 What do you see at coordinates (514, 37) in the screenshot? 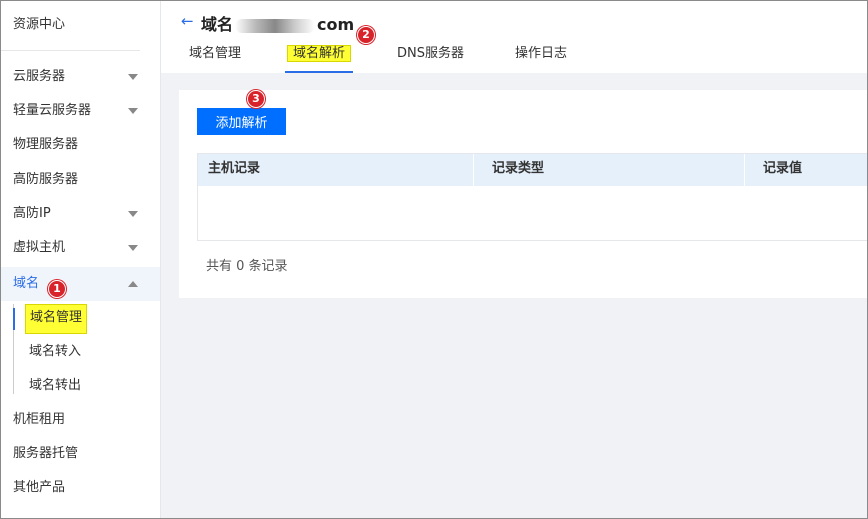
I see `page-header: ← 域名 com 2 域名管理 域名解析 DNS服务器 操作日志` at bounding box center [514, 37].